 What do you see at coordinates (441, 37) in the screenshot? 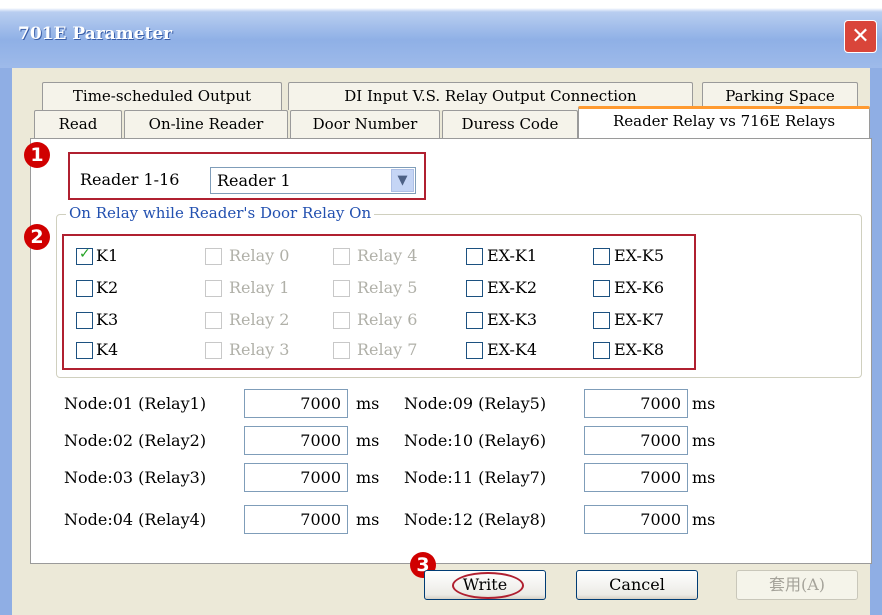
I see `title-bar: 701E Parameter ✕` at bounding box center [441, 37].